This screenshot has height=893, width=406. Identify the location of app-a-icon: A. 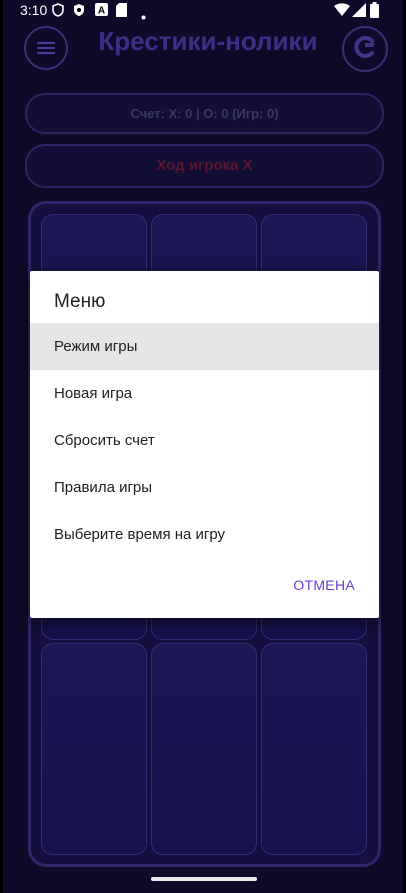
(101, 11).